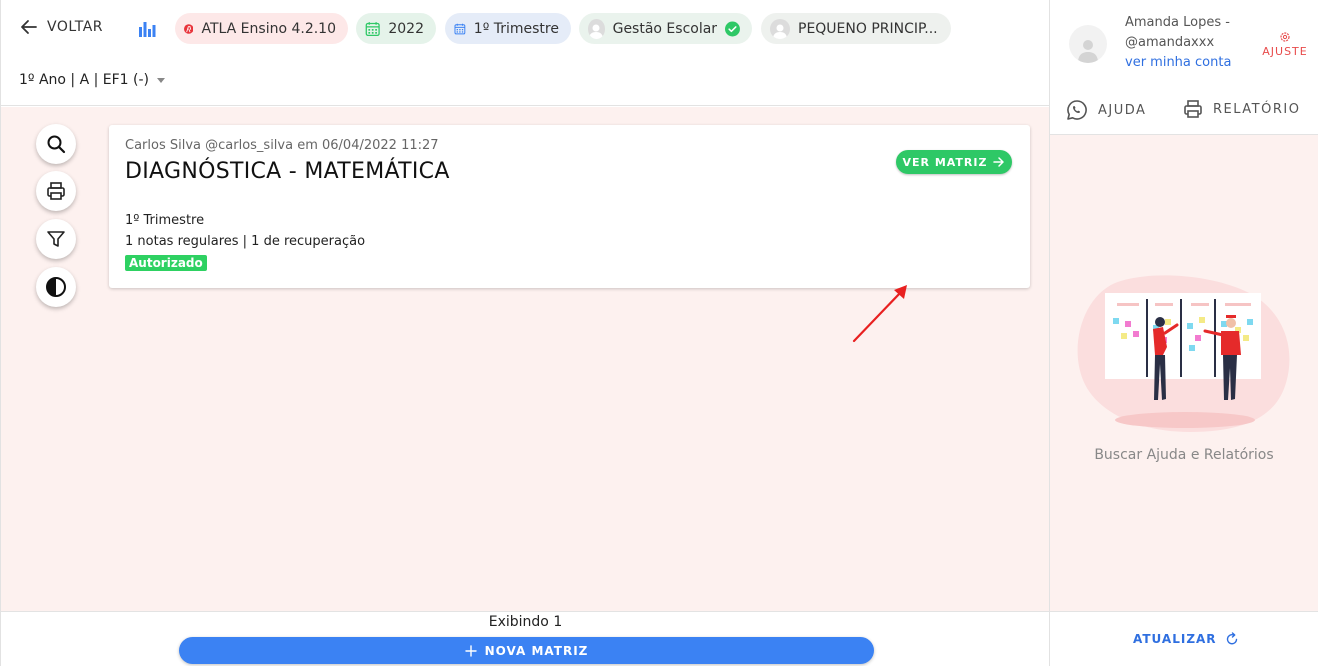  I want to click on print-button, so click(56, 191).